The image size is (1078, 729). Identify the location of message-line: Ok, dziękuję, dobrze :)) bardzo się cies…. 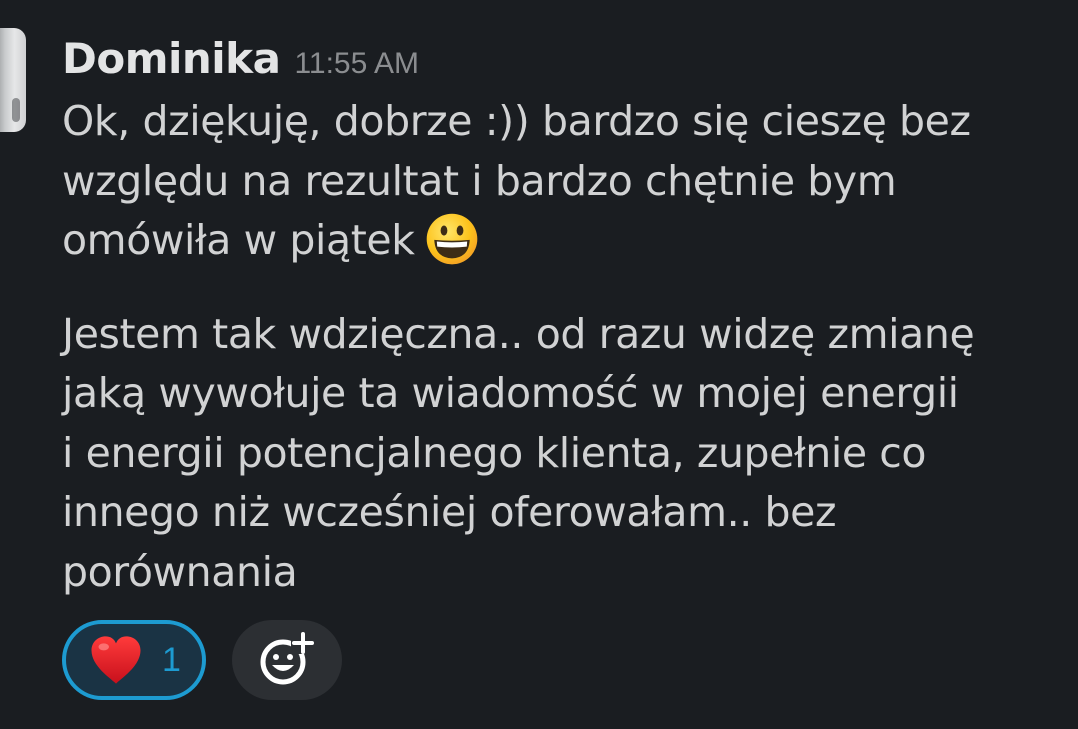
(516, 121).